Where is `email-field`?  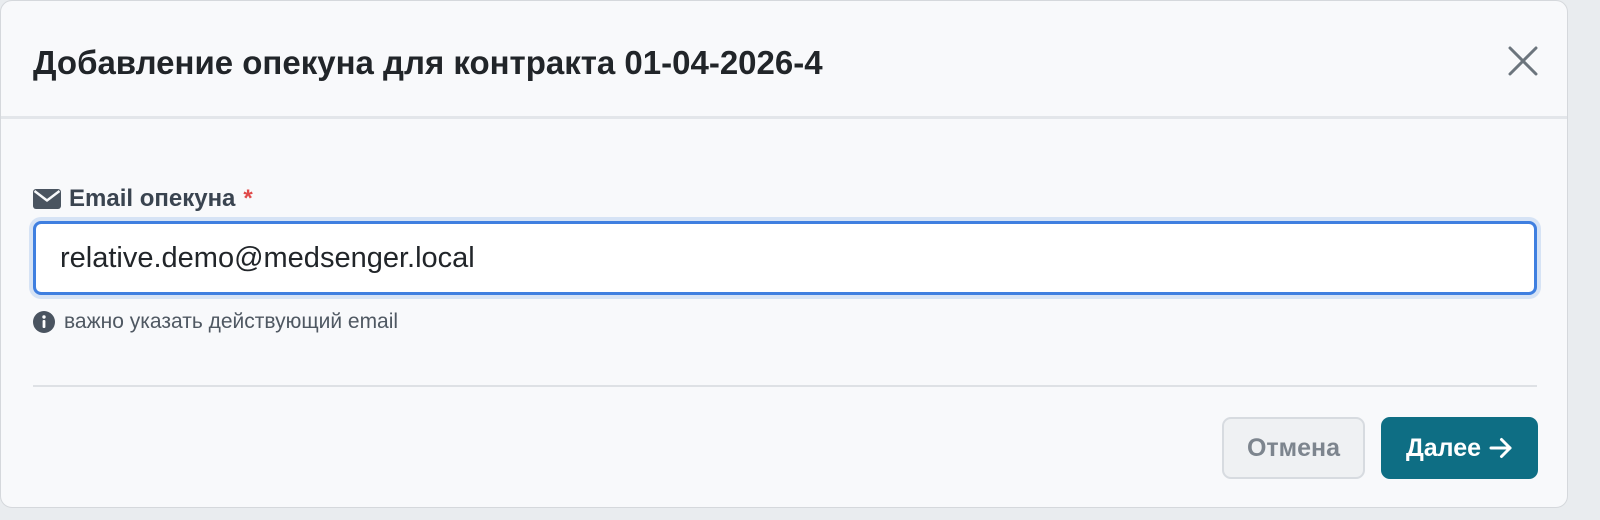
email-field is located at coordinates (785, 258).